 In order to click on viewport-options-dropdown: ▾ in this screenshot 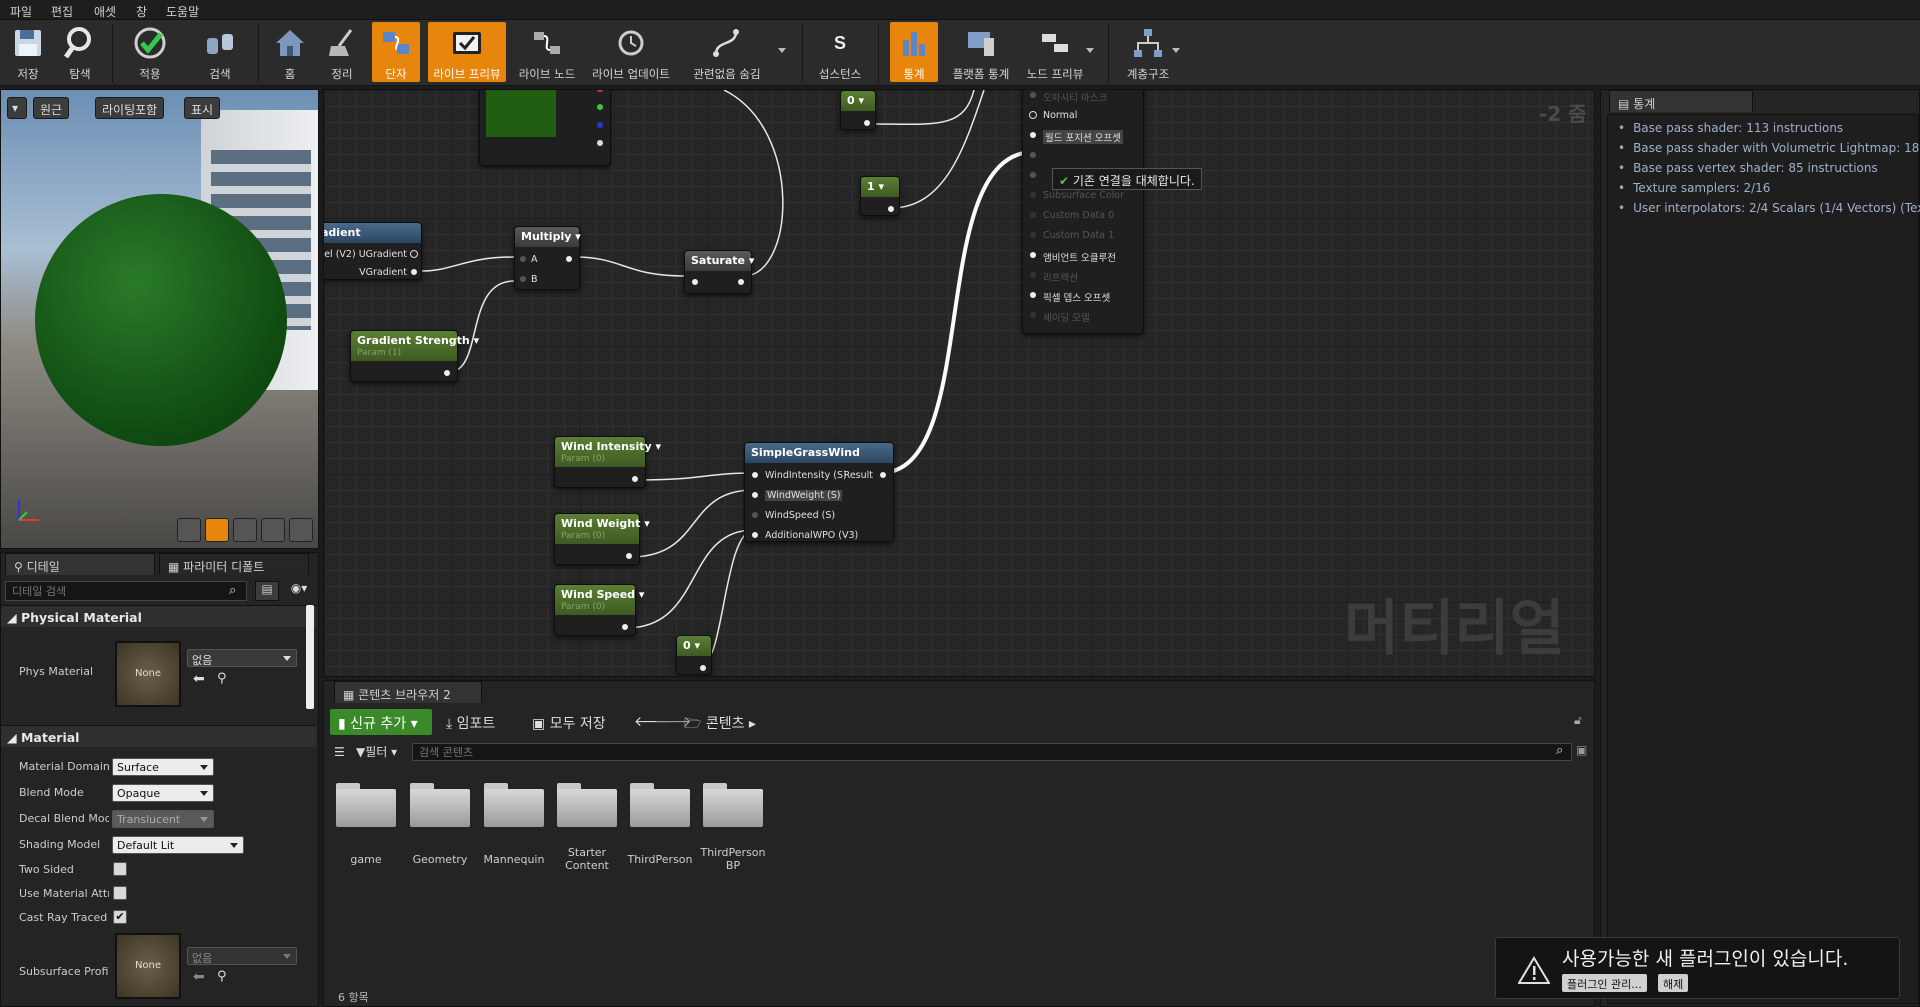, I will do `click(17, 108)`.